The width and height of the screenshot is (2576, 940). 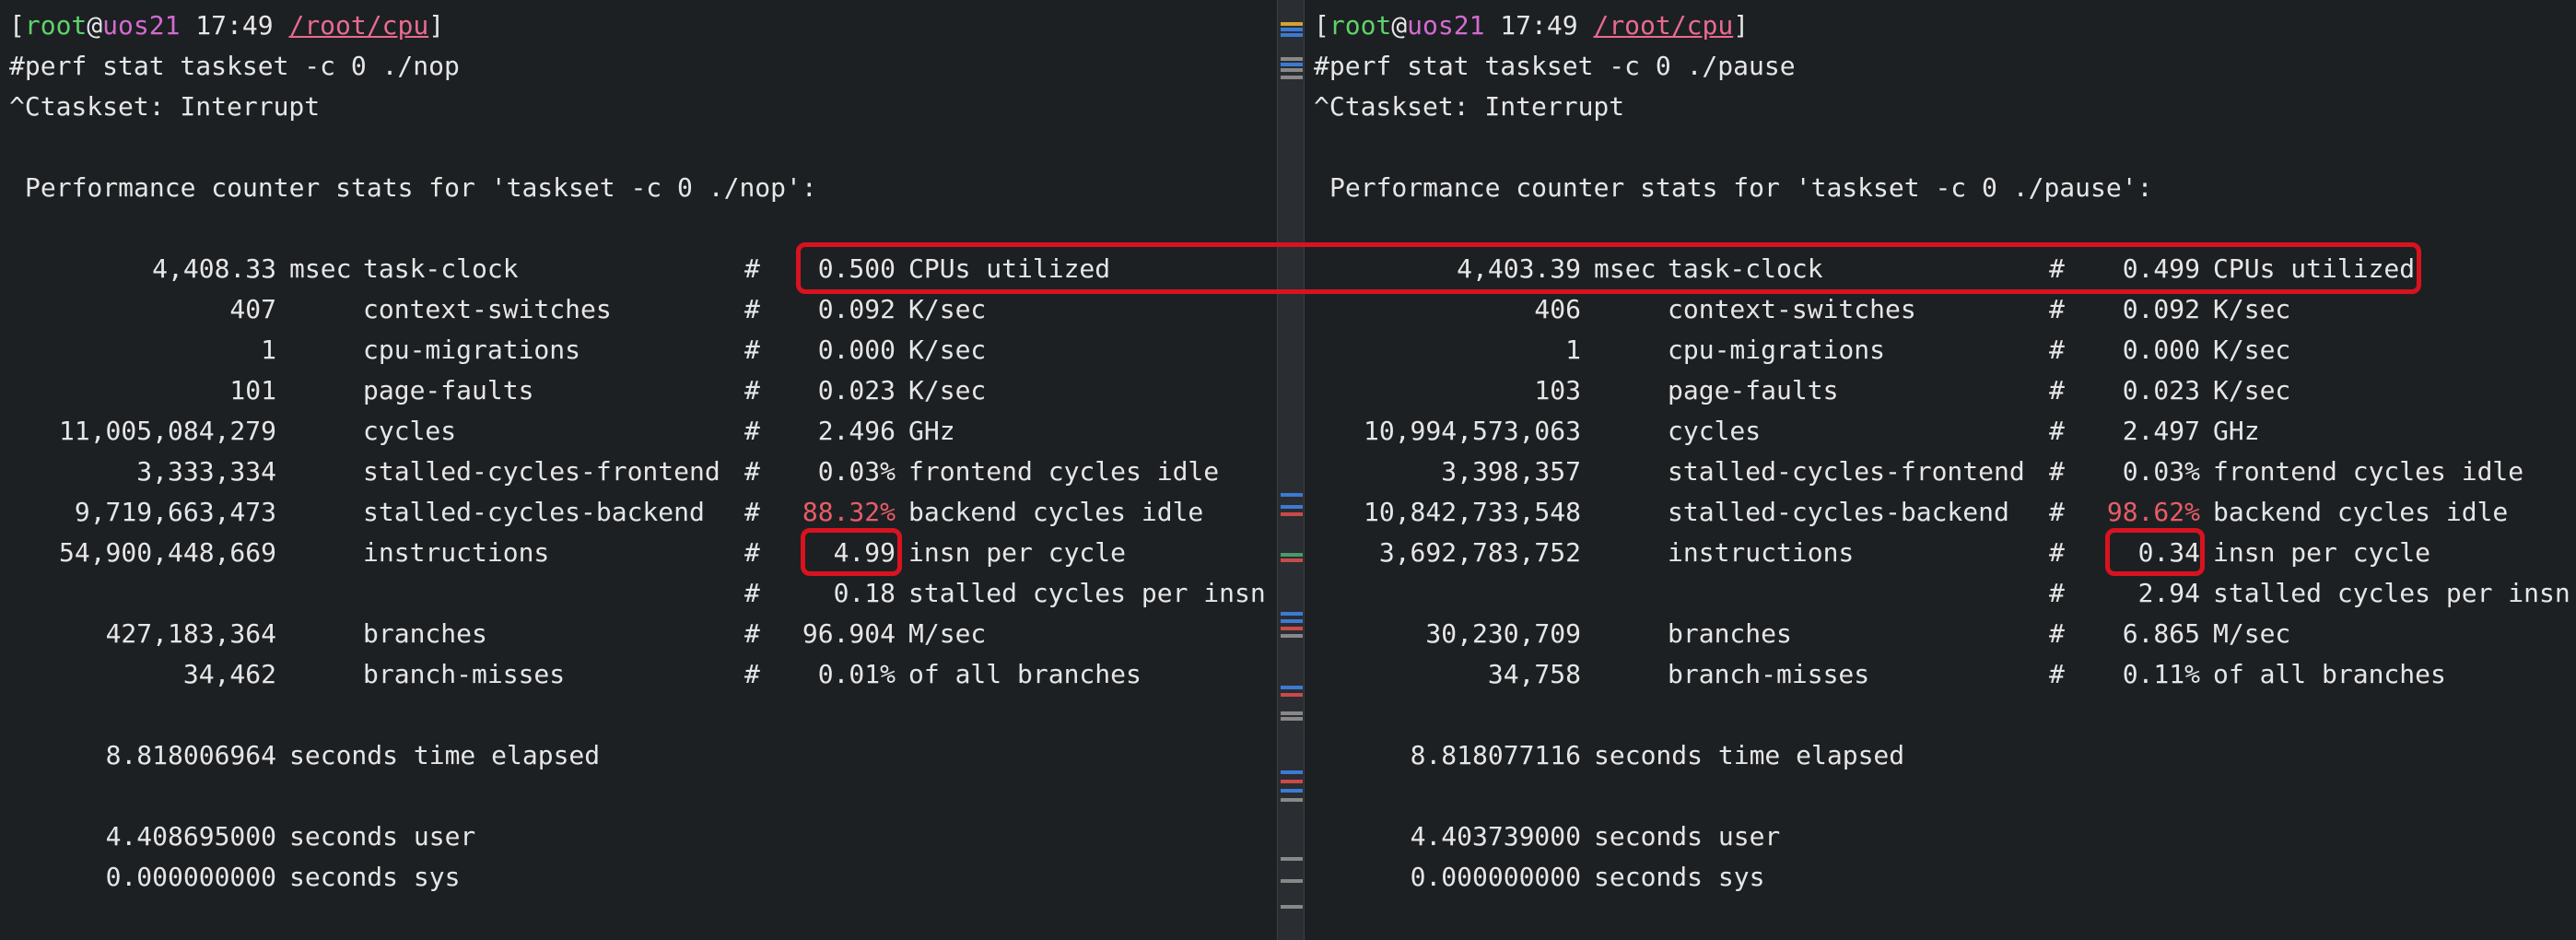 I want to click on user-time-value: 4.408695000, so click(x=190, y=836).